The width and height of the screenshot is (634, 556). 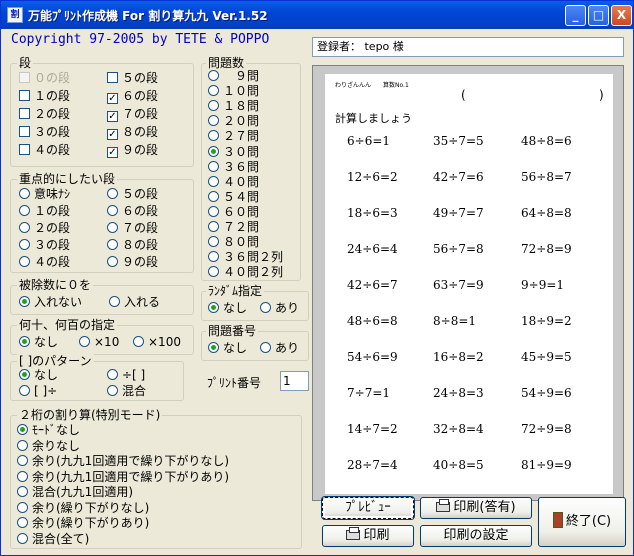 I want to click on focus-option-4: ４の段, so click(x=44, y=262).